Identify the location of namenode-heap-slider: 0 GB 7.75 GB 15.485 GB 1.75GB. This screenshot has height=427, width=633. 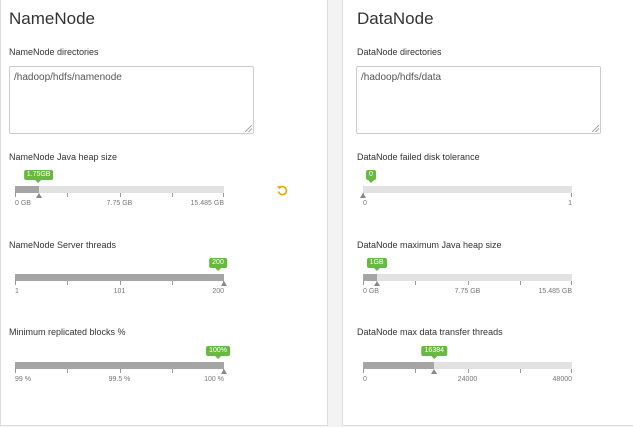
(119, 187).